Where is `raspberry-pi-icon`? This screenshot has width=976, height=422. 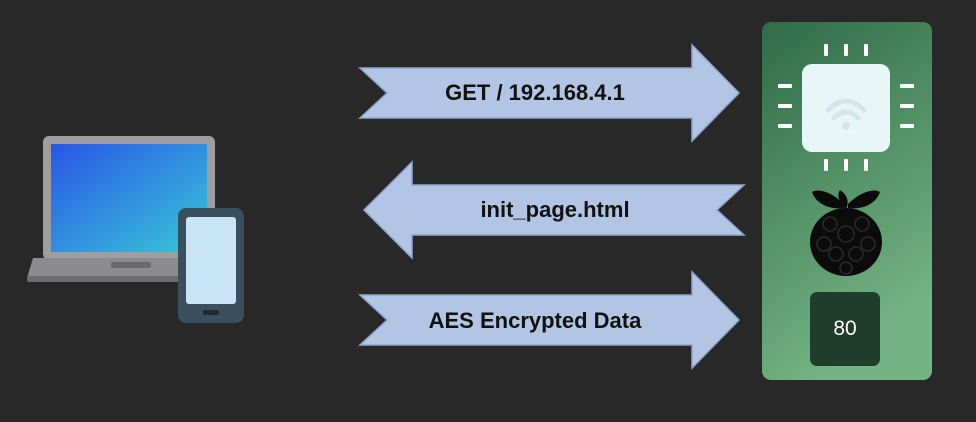 raspberry-pi-icon is located at coordinates (846, 233).